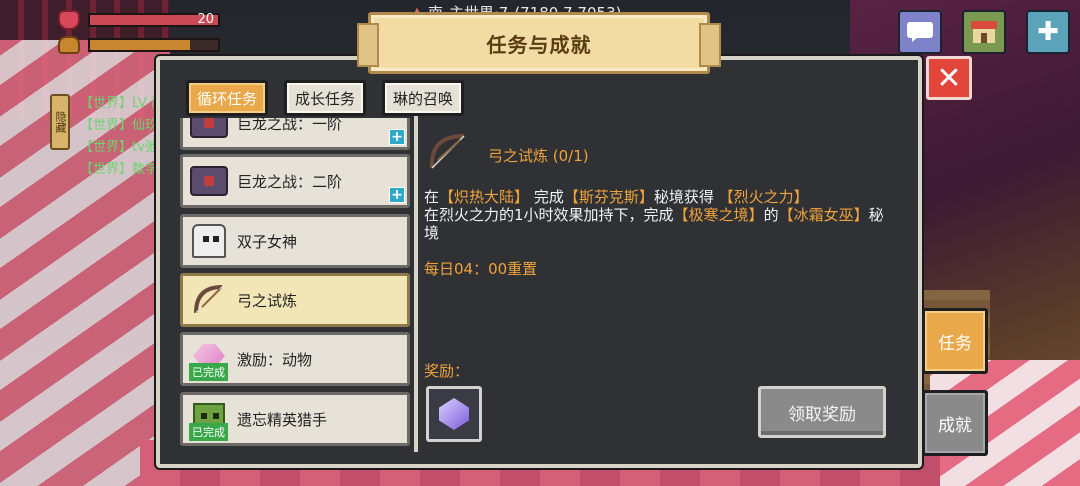 This screenshot has width=1080, height=486. Describe the element at coordinates (447, 371) in the screenshot. I see `reward-label: 奖励：` at that location.